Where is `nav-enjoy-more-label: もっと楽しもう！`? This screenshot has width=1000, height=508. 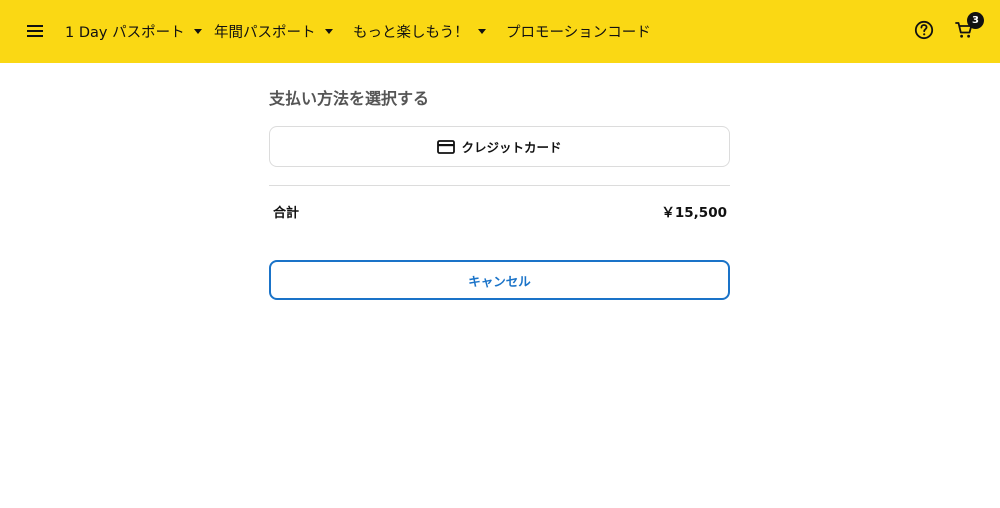 nav-enjoy-more-label: もっと楽しもう！ is located at coordinates (411, 32).